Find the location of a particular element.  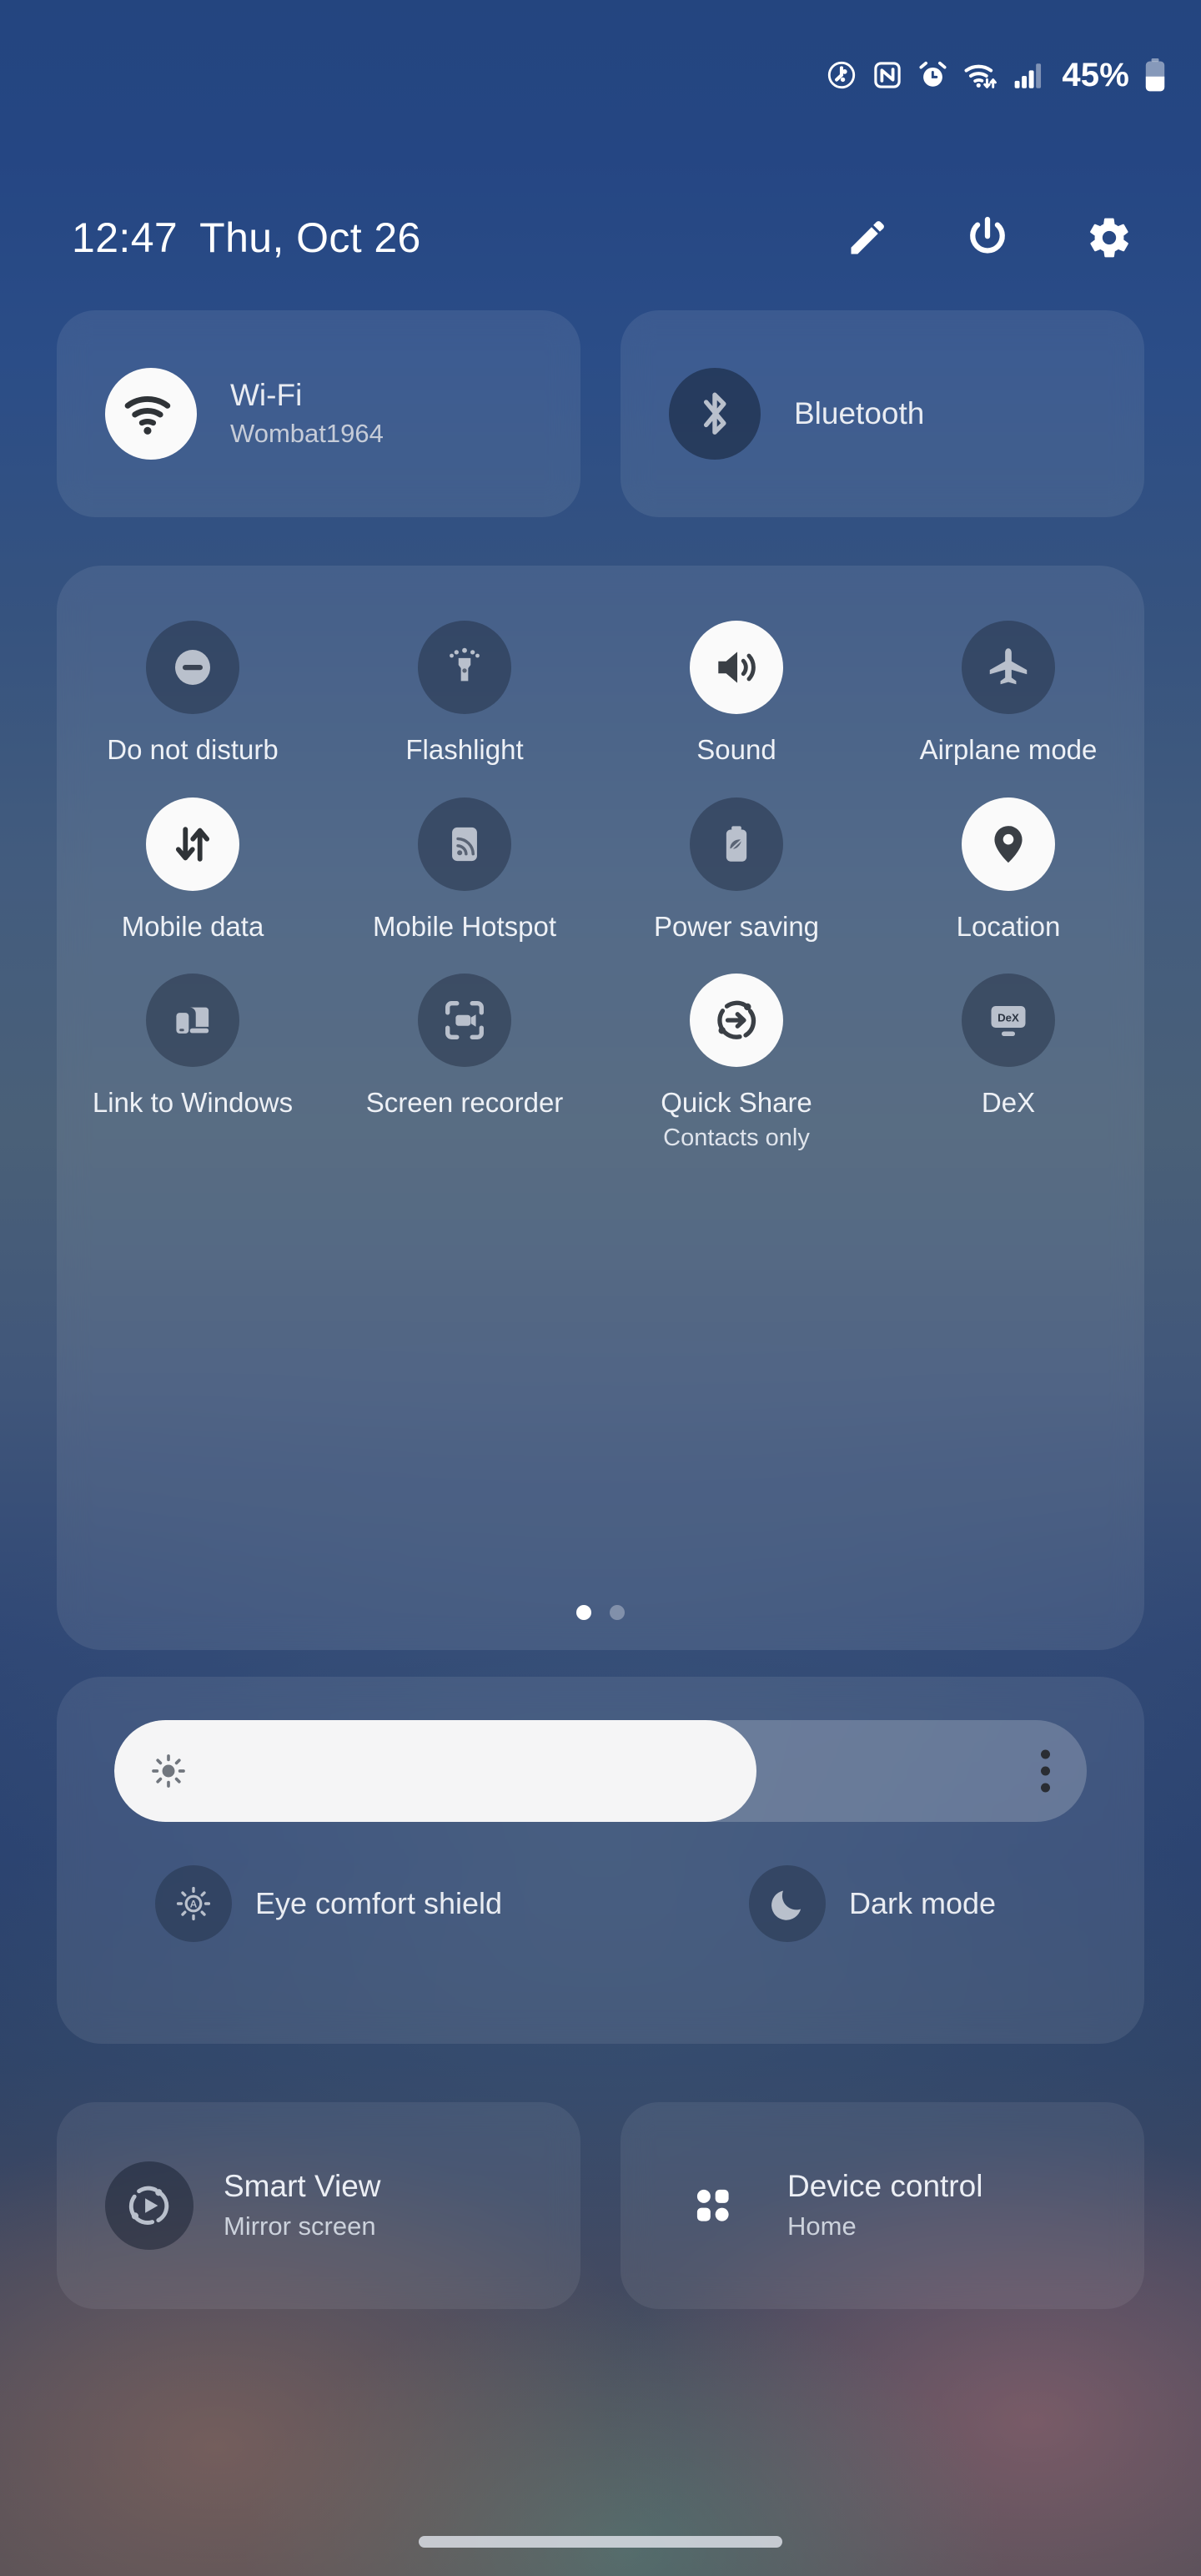

eye-comfort-shield-label: Eye comfort shield is located at coordinates (379, 1903).